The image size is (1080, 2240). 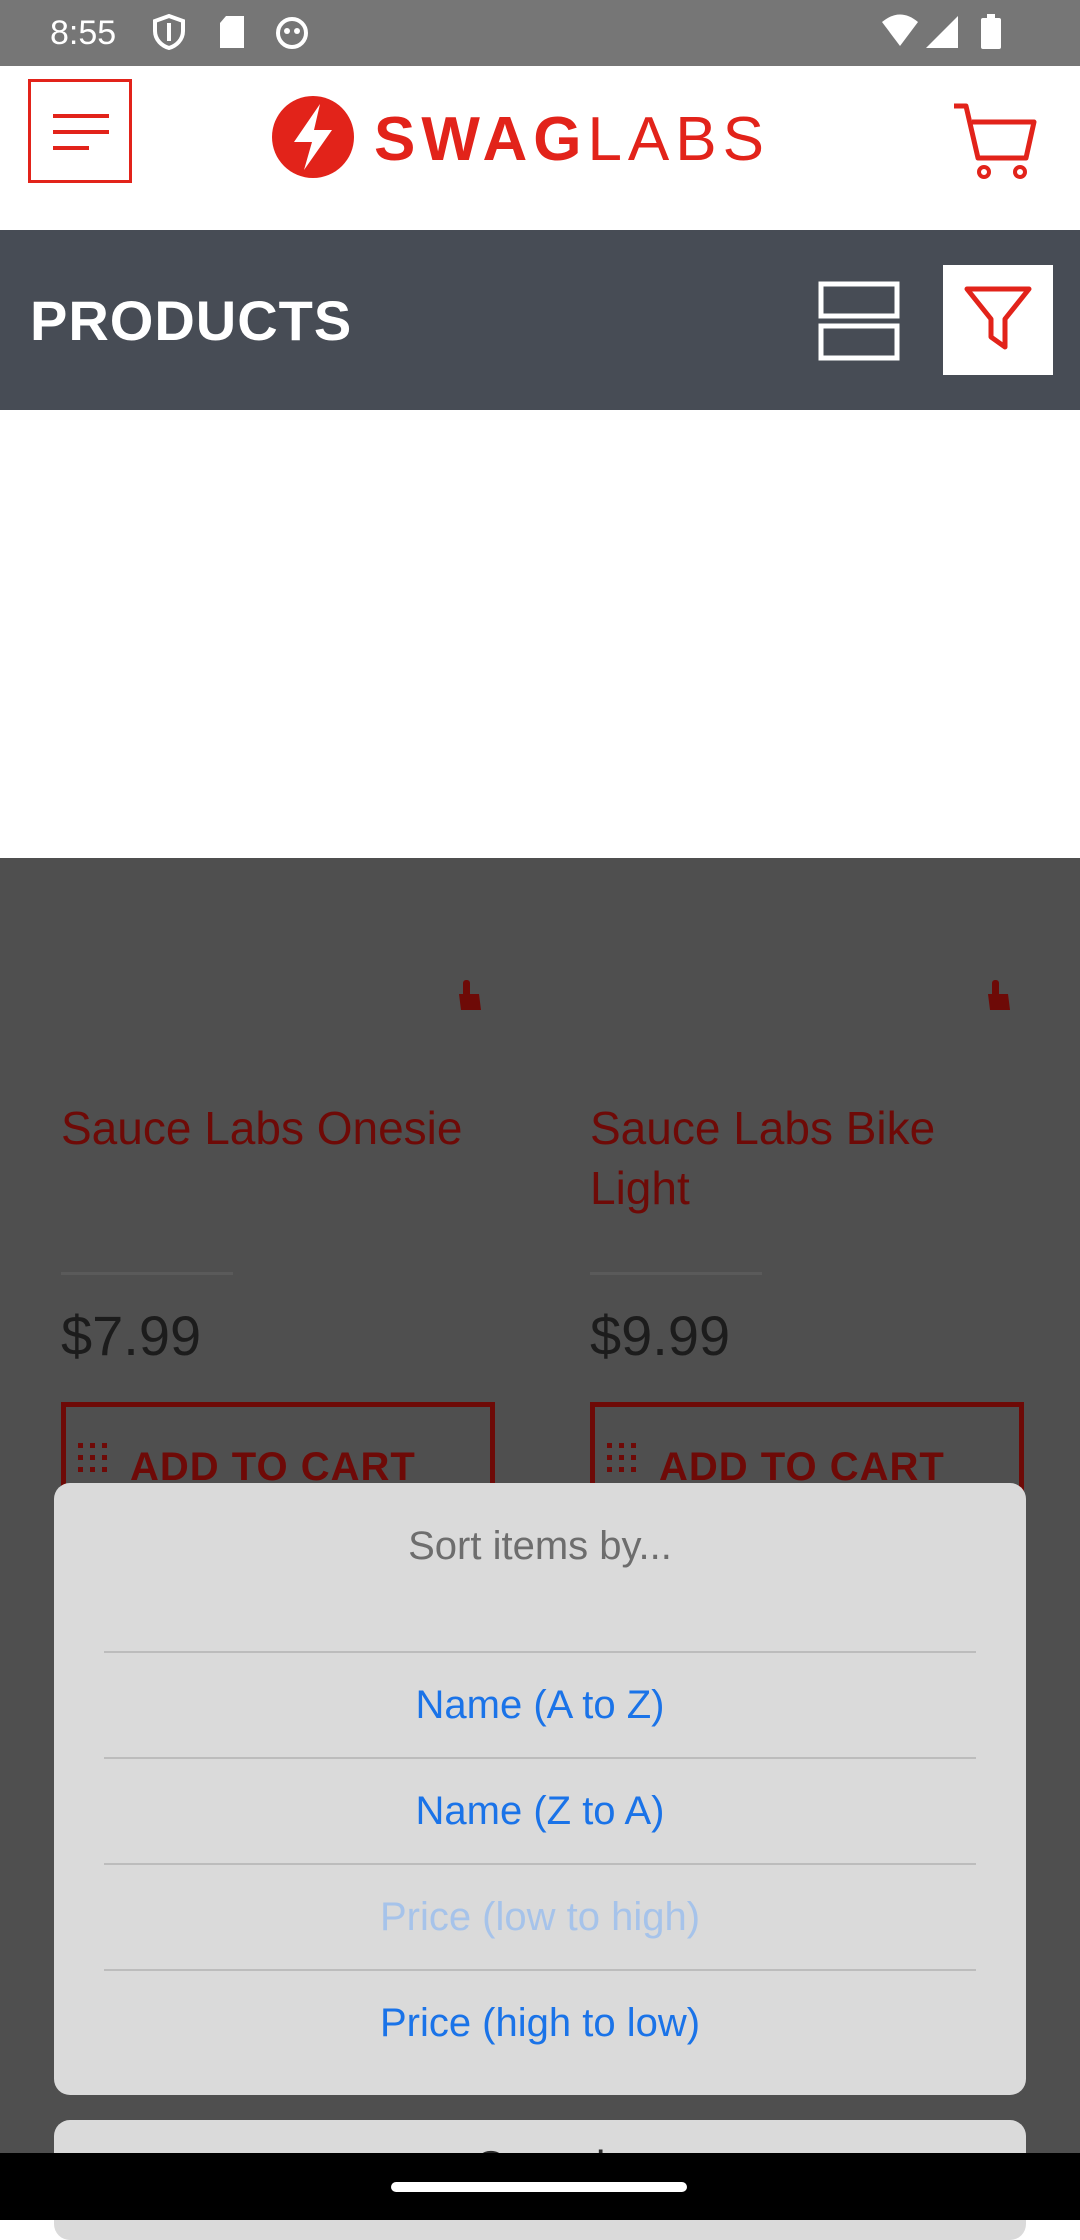 What do you see at coordinates (83, 33) in the screenshot?
I see `status-time: 8:55` at bounding box center [83, 33].